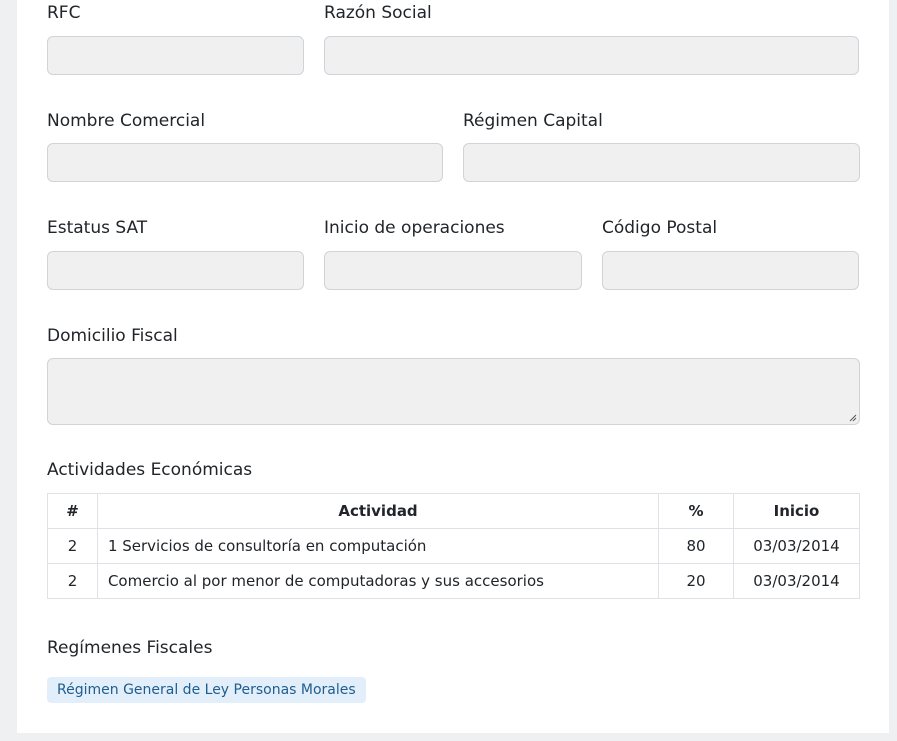  Describe the element at coordinates (414, 228) in the screenshot. I see `inicio-operaciones-label: Inicio de operaciones` at that location.